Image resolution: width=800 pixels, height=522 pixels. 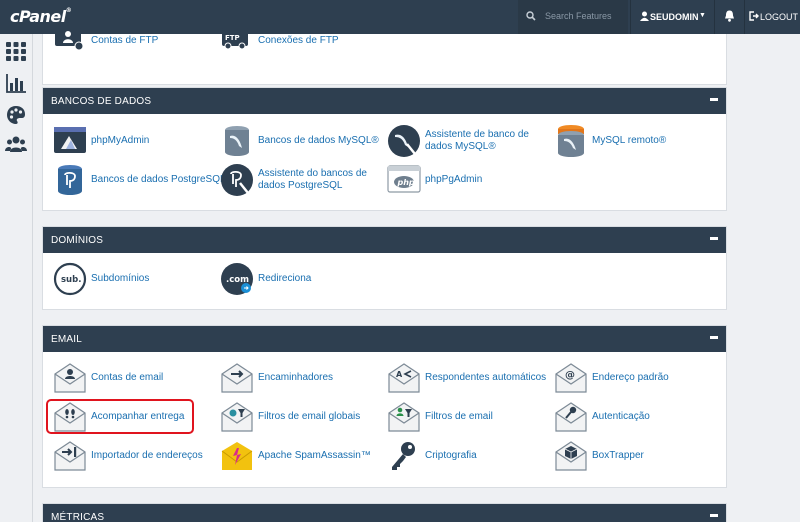 I want to click on notifications-button, so click(x=729, y=17).